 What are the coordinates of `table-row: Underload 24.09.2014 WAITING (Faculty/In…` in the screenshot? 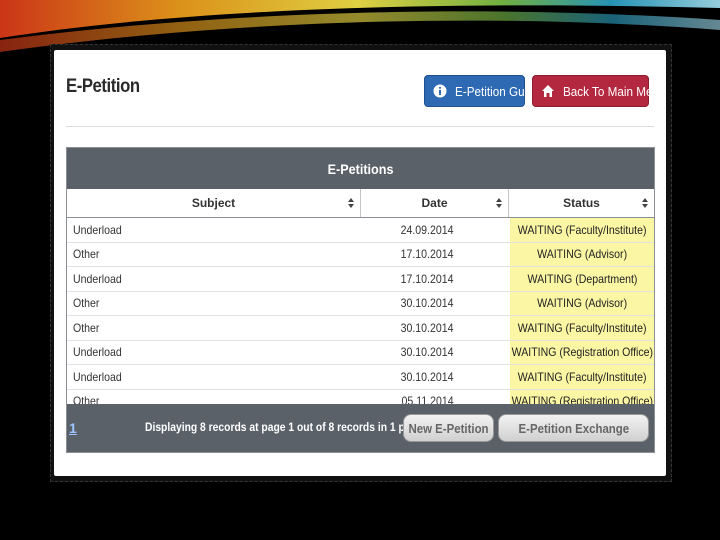 It's located at (360, 230).